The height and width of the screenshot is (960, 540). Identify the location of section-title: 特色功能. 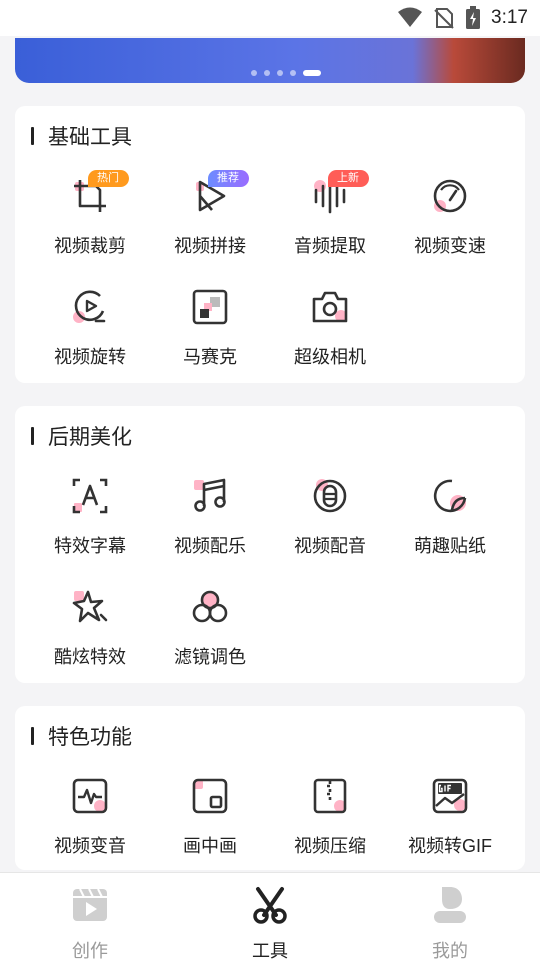
(81, 736).